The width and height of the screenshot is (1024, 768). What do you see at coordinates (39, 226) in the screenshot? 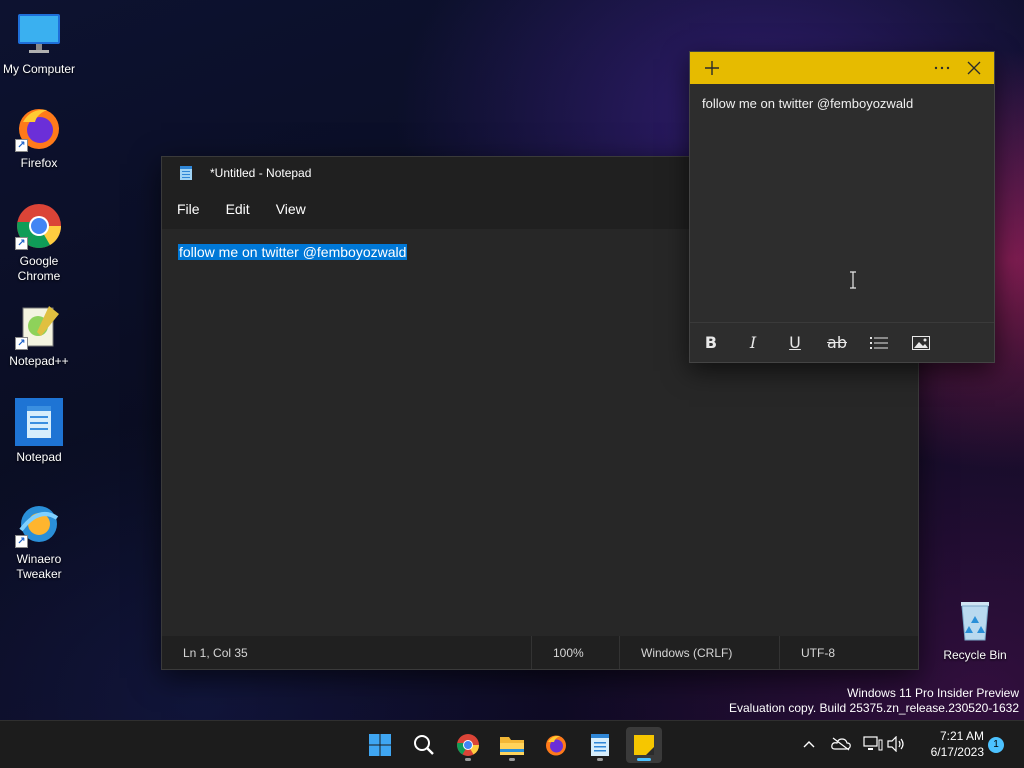
I see `chrome-icon: ↗` at bounding box center [39, 226].